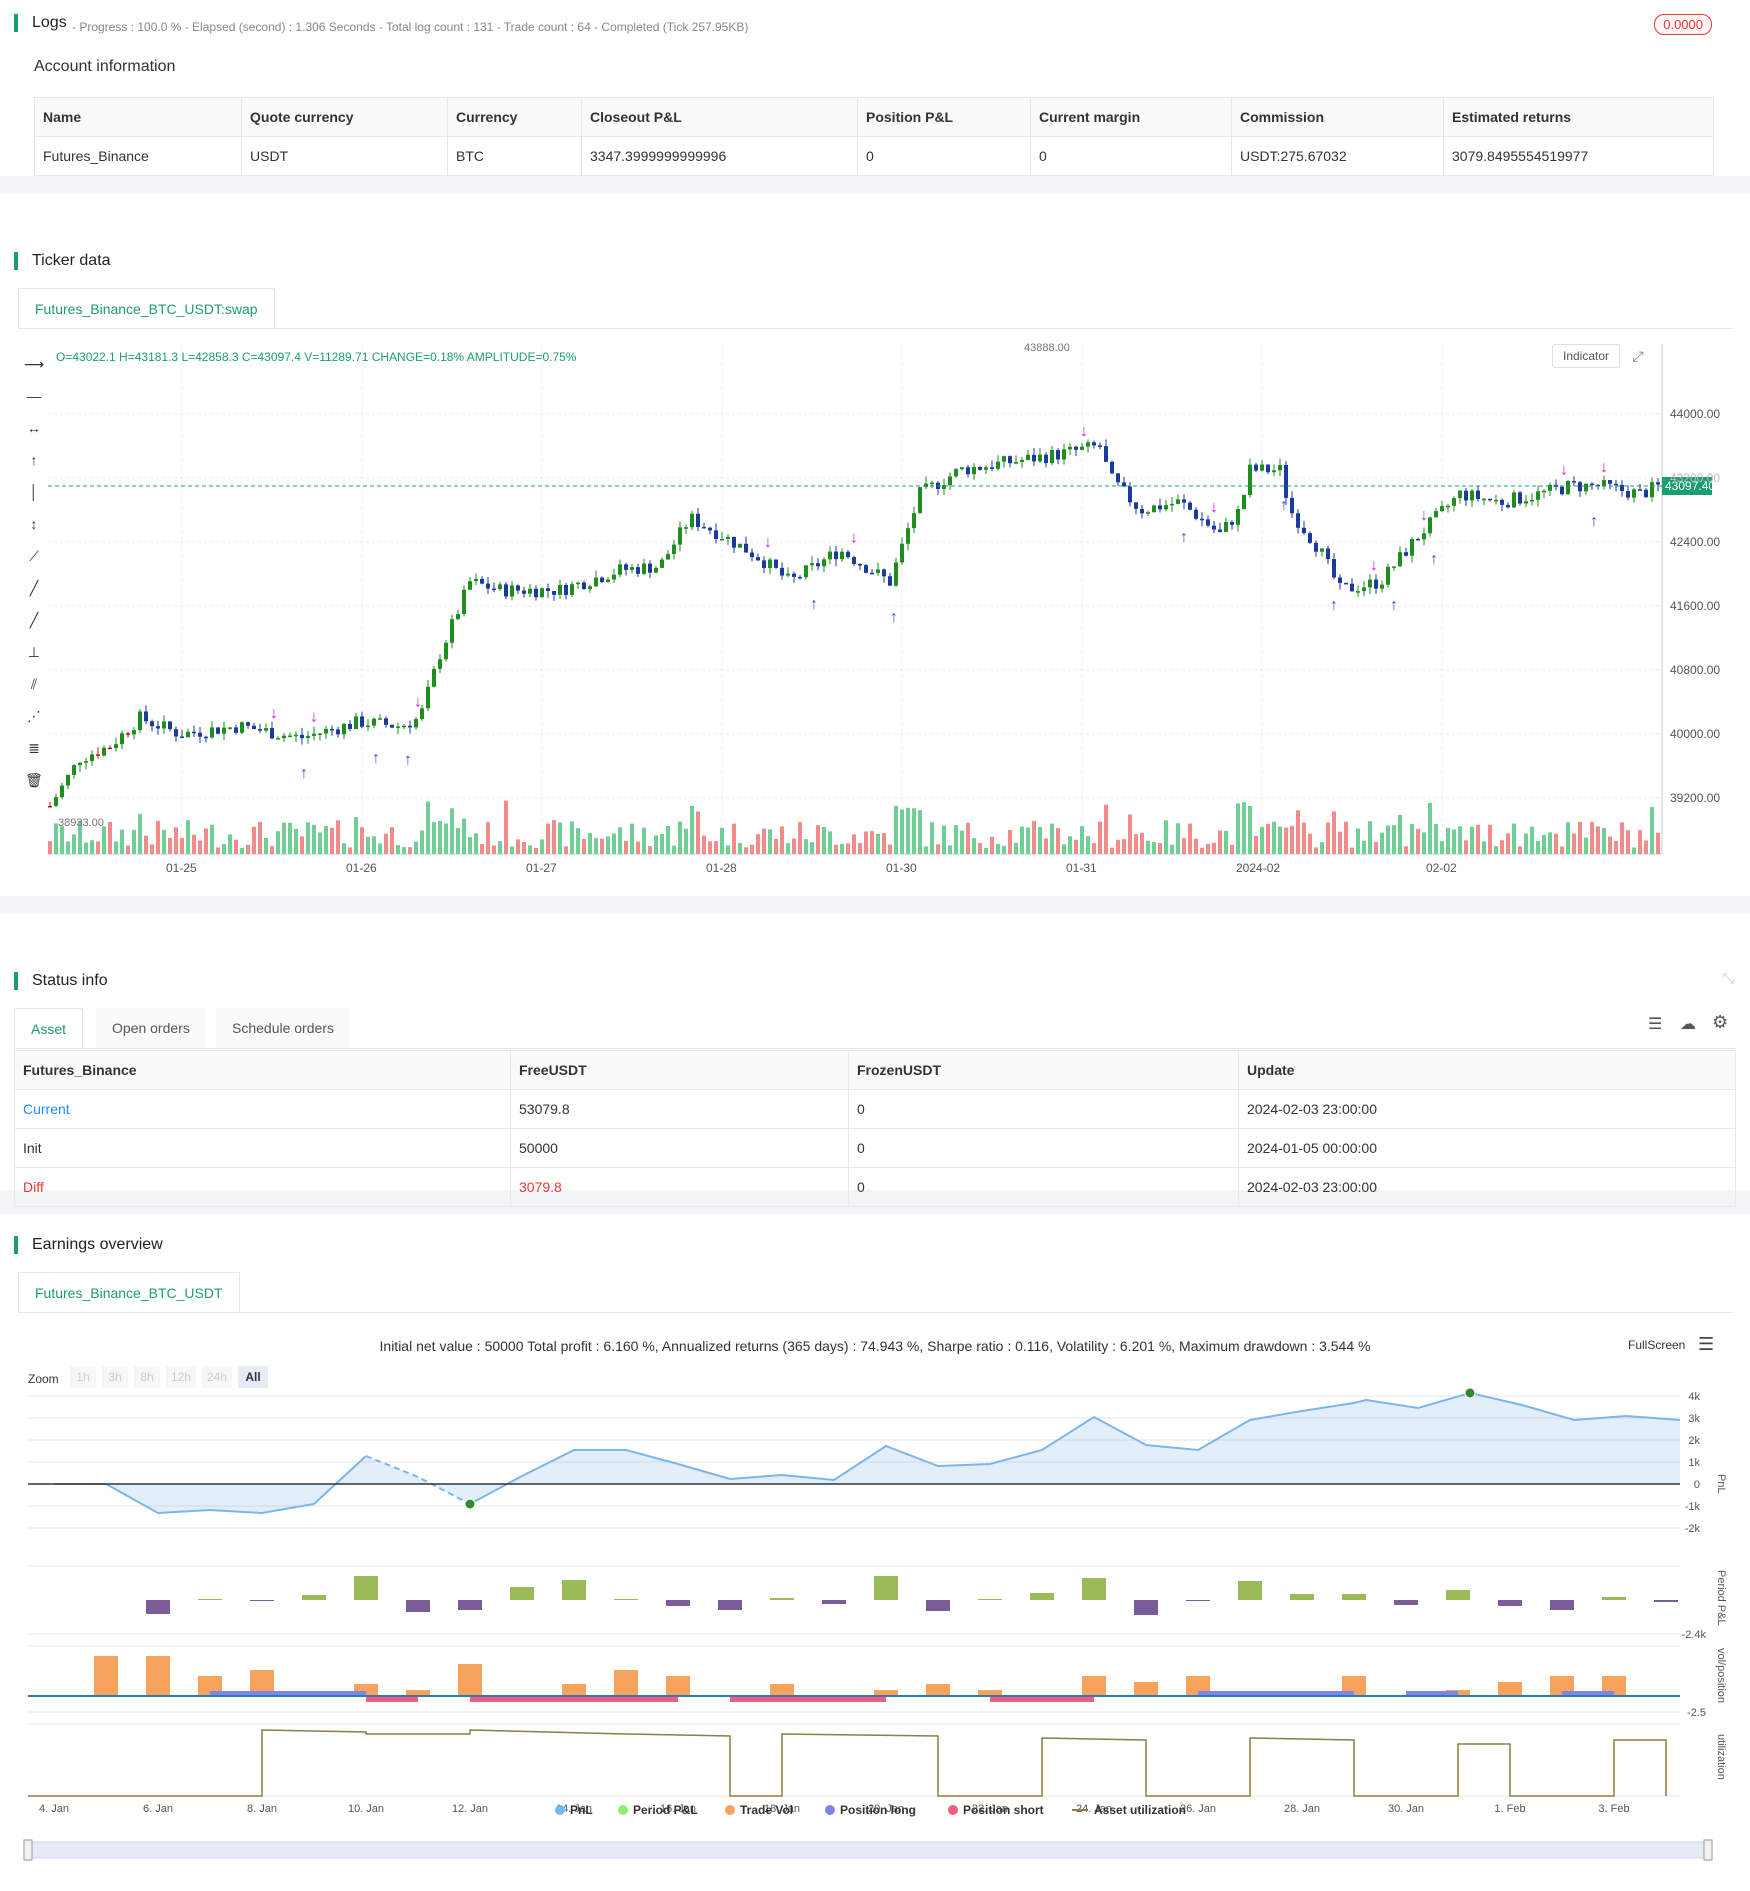  What do you see at coordinates (345, 117) in the screenshot?
I see `col-quote-currency: Quote currency` at bounding box center [345, 117].